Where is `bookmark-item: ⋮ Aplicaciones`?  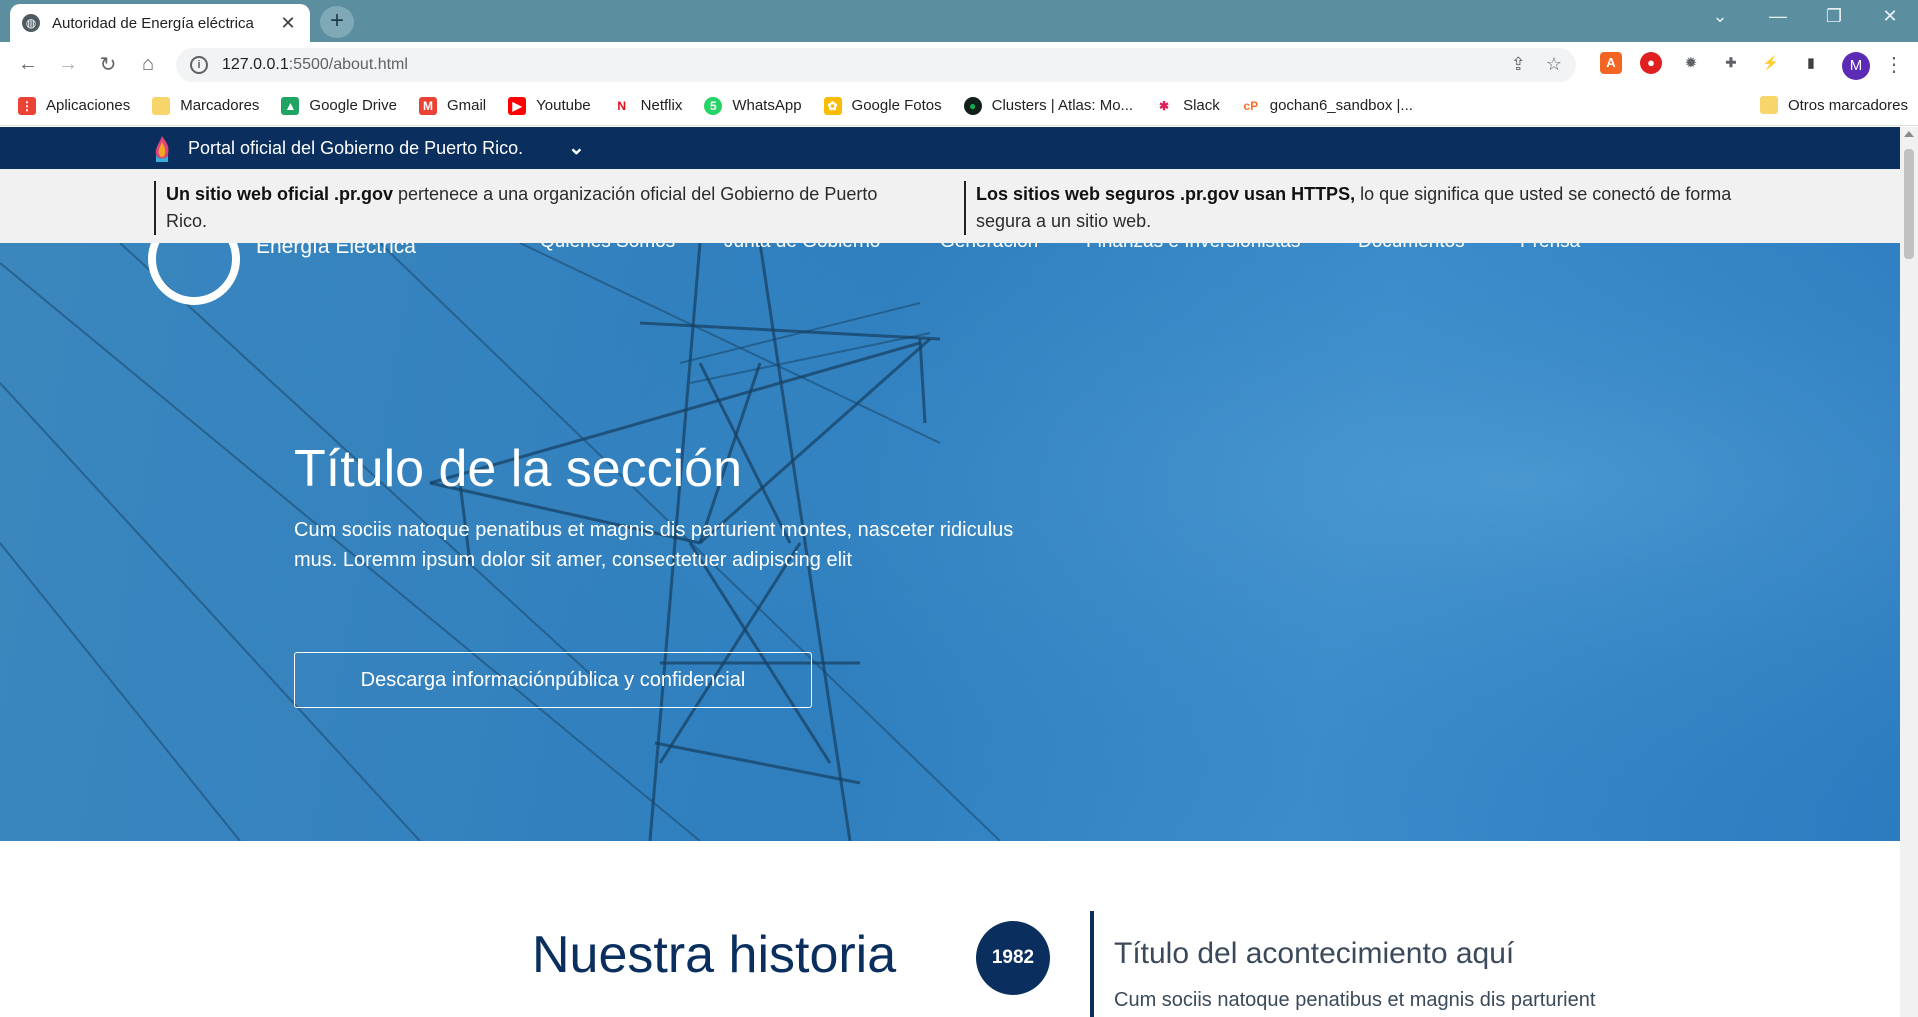
bookmark-item: ⋮ Aplicaciones is located at coordinates (74, 105).